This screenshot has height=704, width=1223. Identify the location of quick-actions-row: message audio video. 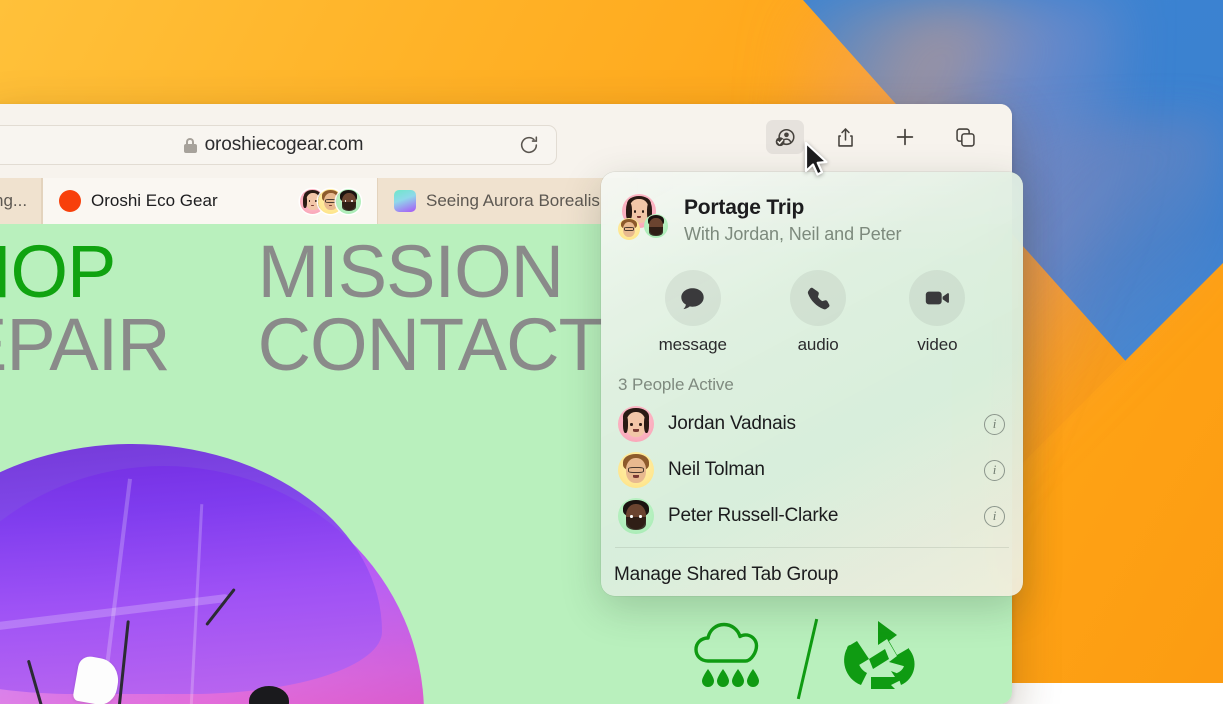
(812, 310).